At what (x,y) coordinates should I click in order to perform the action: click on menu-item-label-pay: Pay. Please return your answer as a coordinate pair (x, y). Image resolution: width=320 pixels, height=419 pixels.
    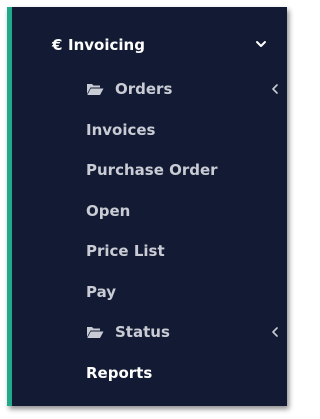
    Looking at the image, I should click on (101, 292).